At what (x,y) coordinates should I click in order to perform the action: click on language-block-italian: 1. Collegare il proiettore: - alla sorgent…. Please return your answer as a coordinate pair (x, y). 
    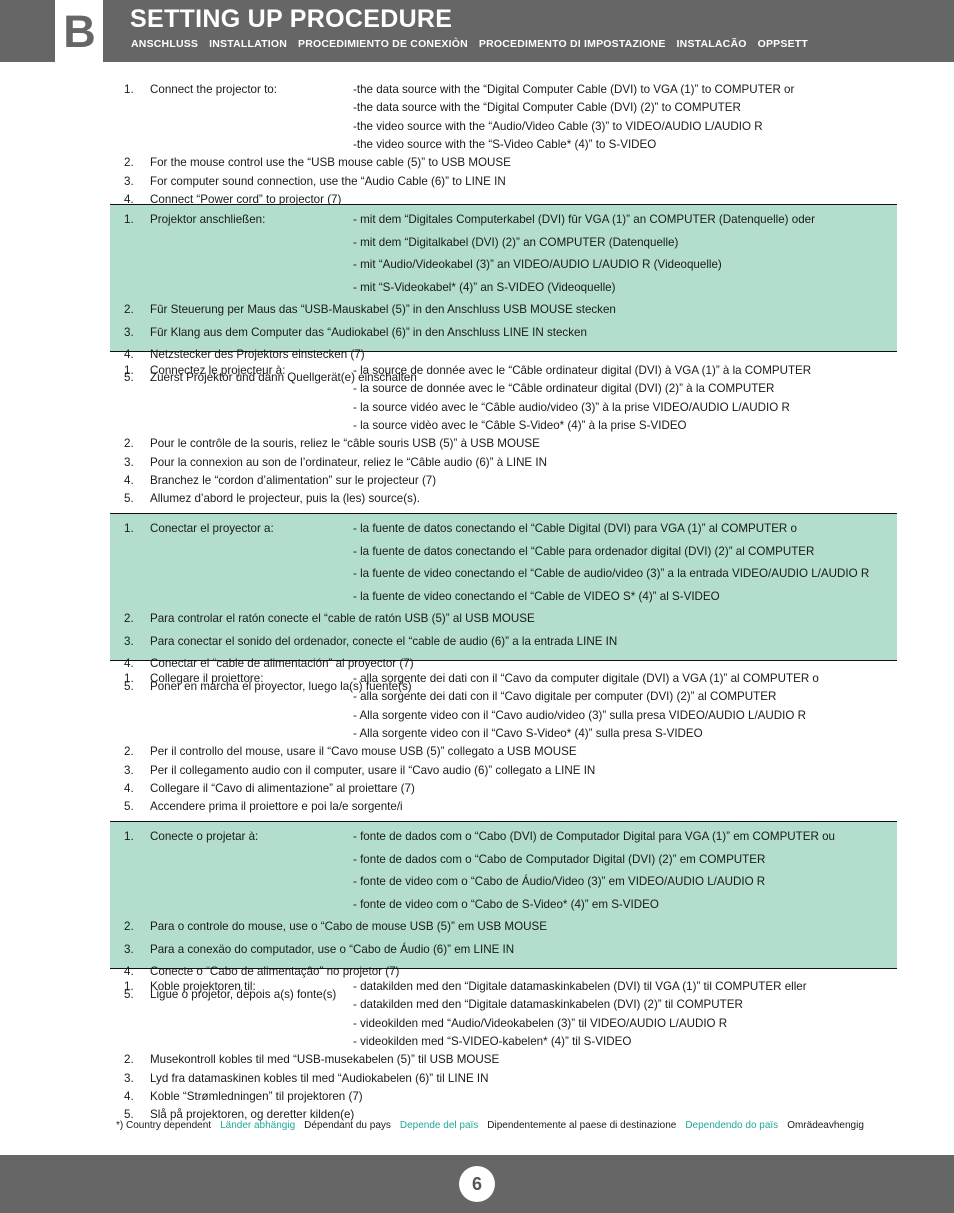
    Looking at the image, I should click on (503, 741).